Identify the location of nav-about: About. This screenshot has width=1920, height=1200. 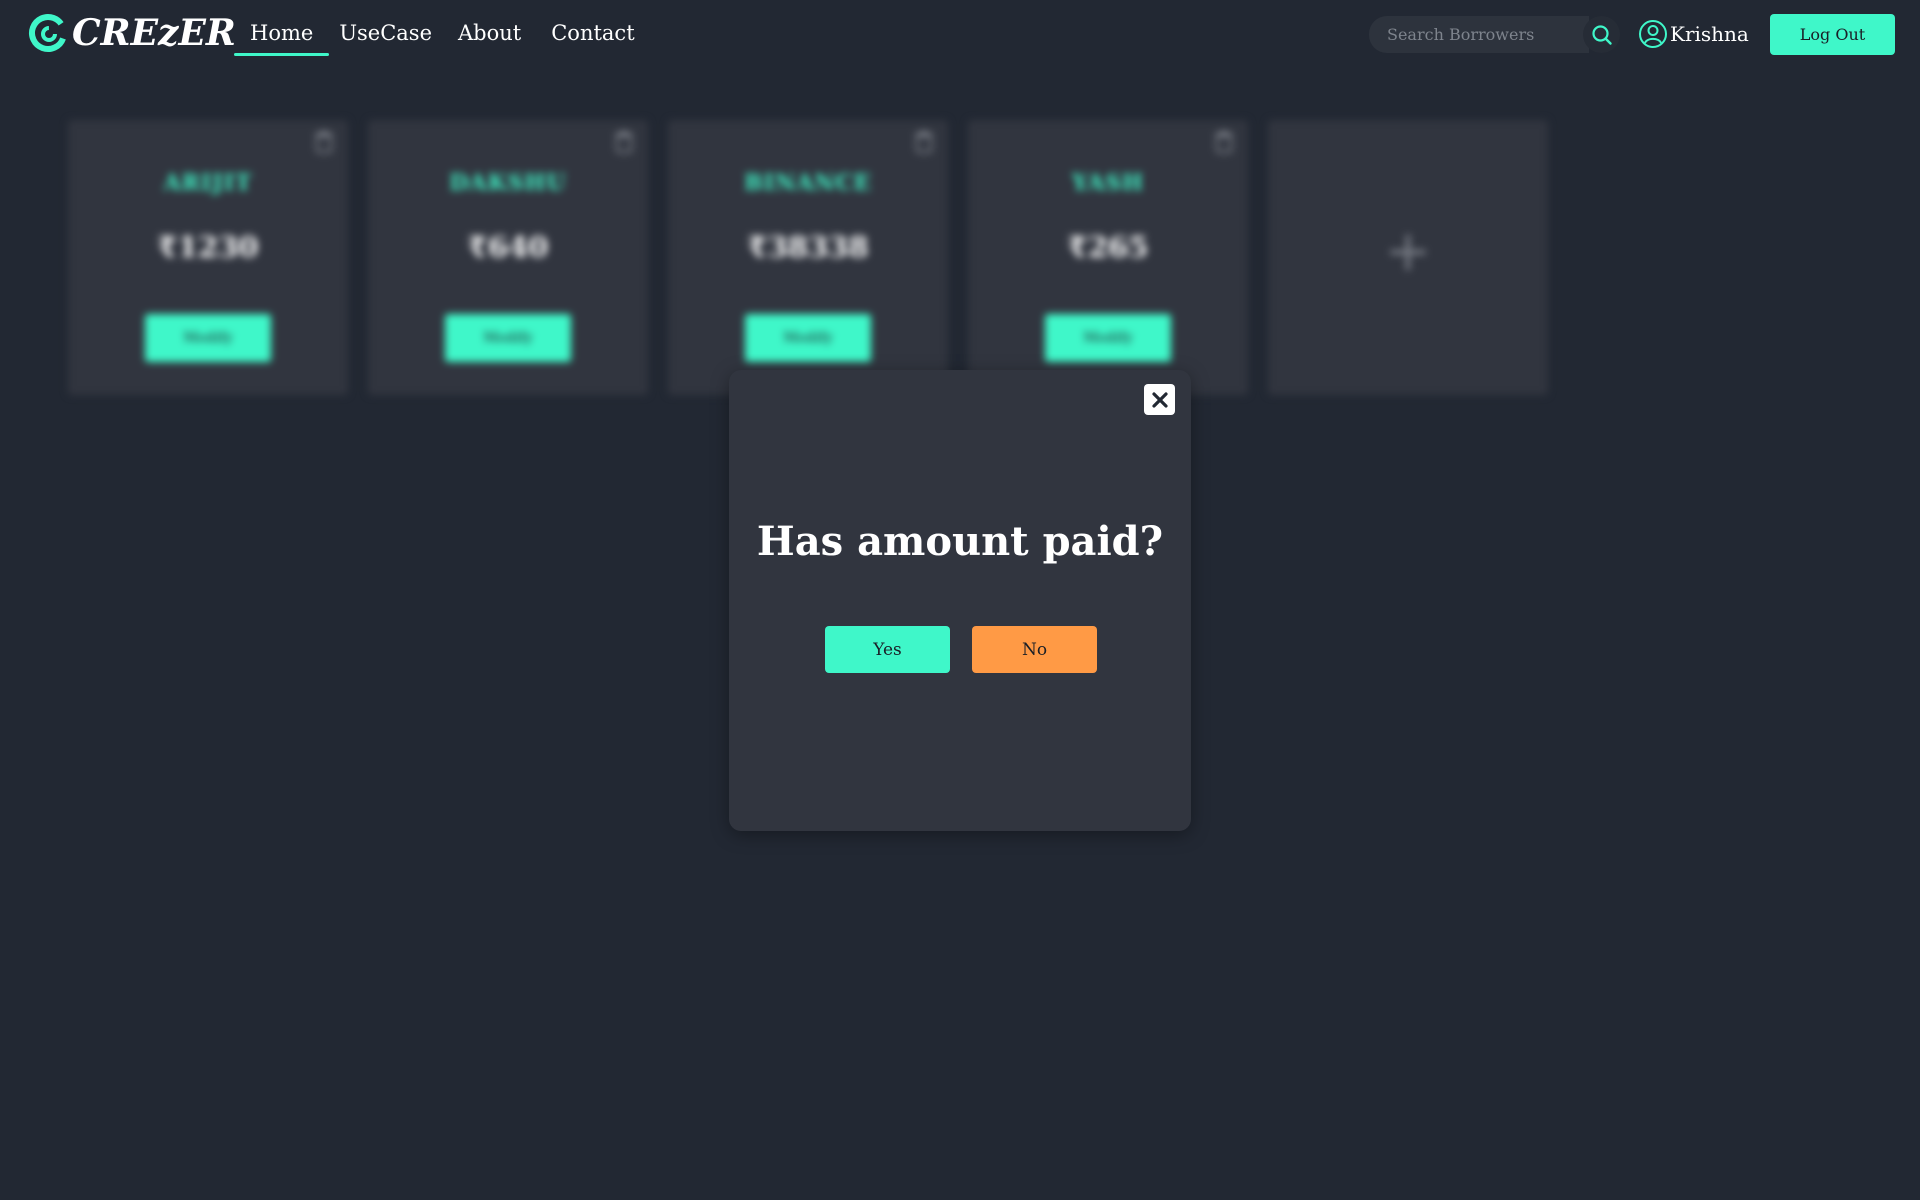
(489, 37).